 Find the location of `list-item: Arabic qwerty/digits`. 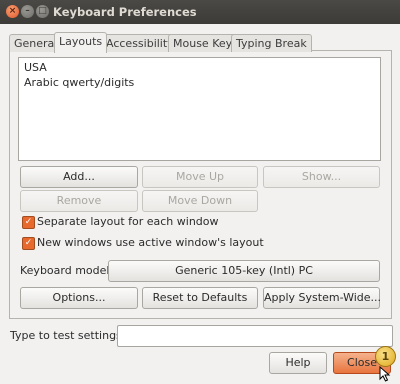

list-item: Arabic qwerty/digits is located at coordinates (79, 82).